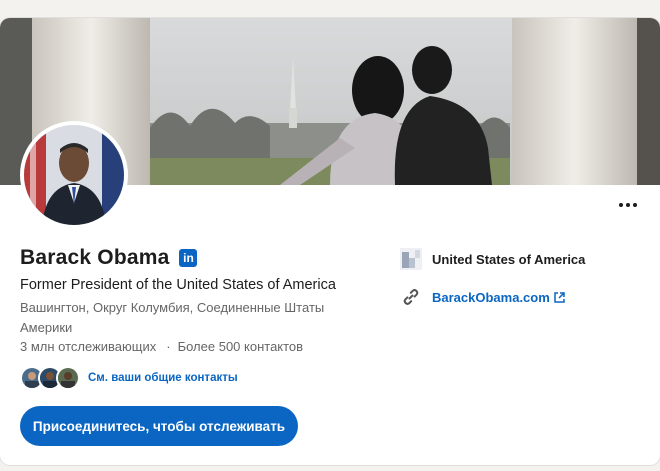 This screenshot has height=471, width=660. I want to click on profile-avatar, so click(74, 175).